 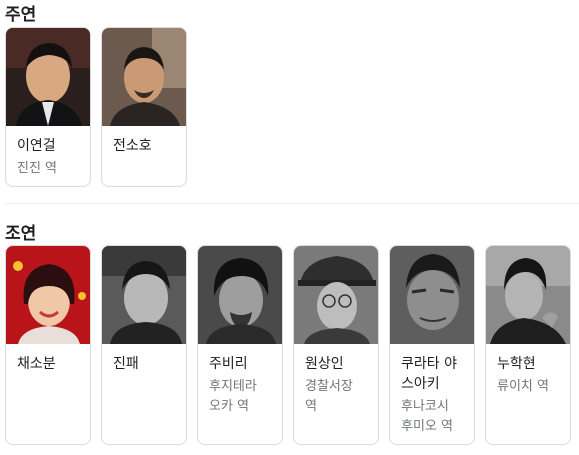 I want to click on cast-card-main-1: 전소호, so click(x=144, y=107).